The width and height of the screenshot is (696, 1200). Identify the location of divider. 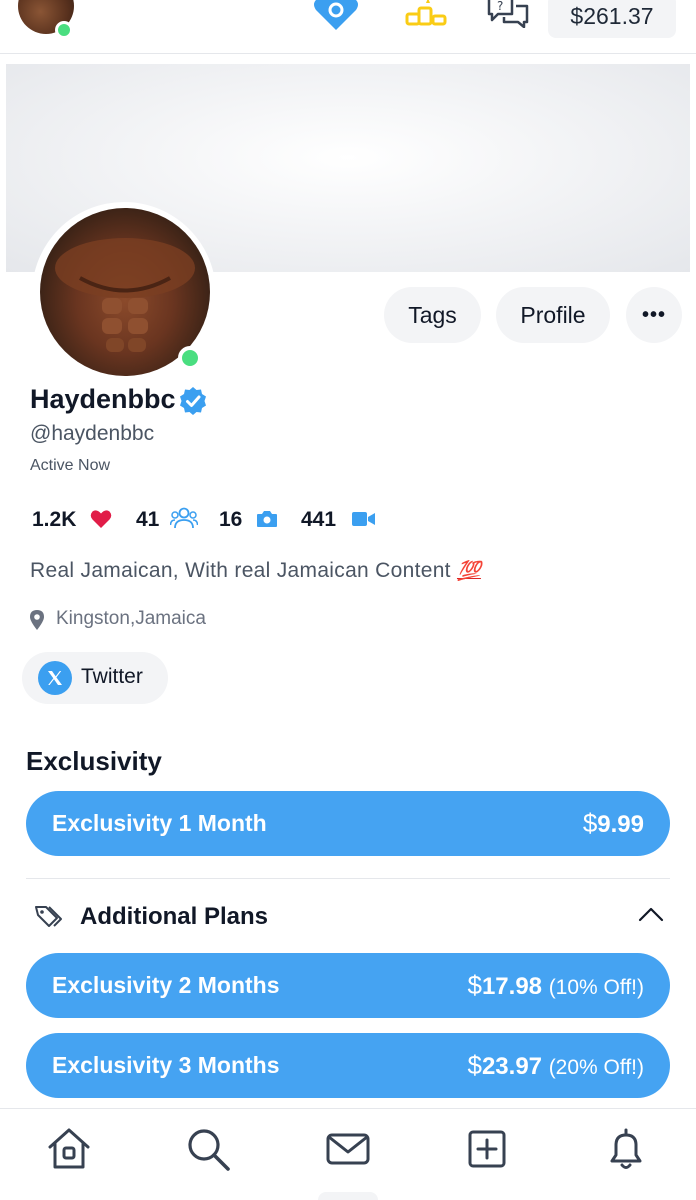
(348, 878).